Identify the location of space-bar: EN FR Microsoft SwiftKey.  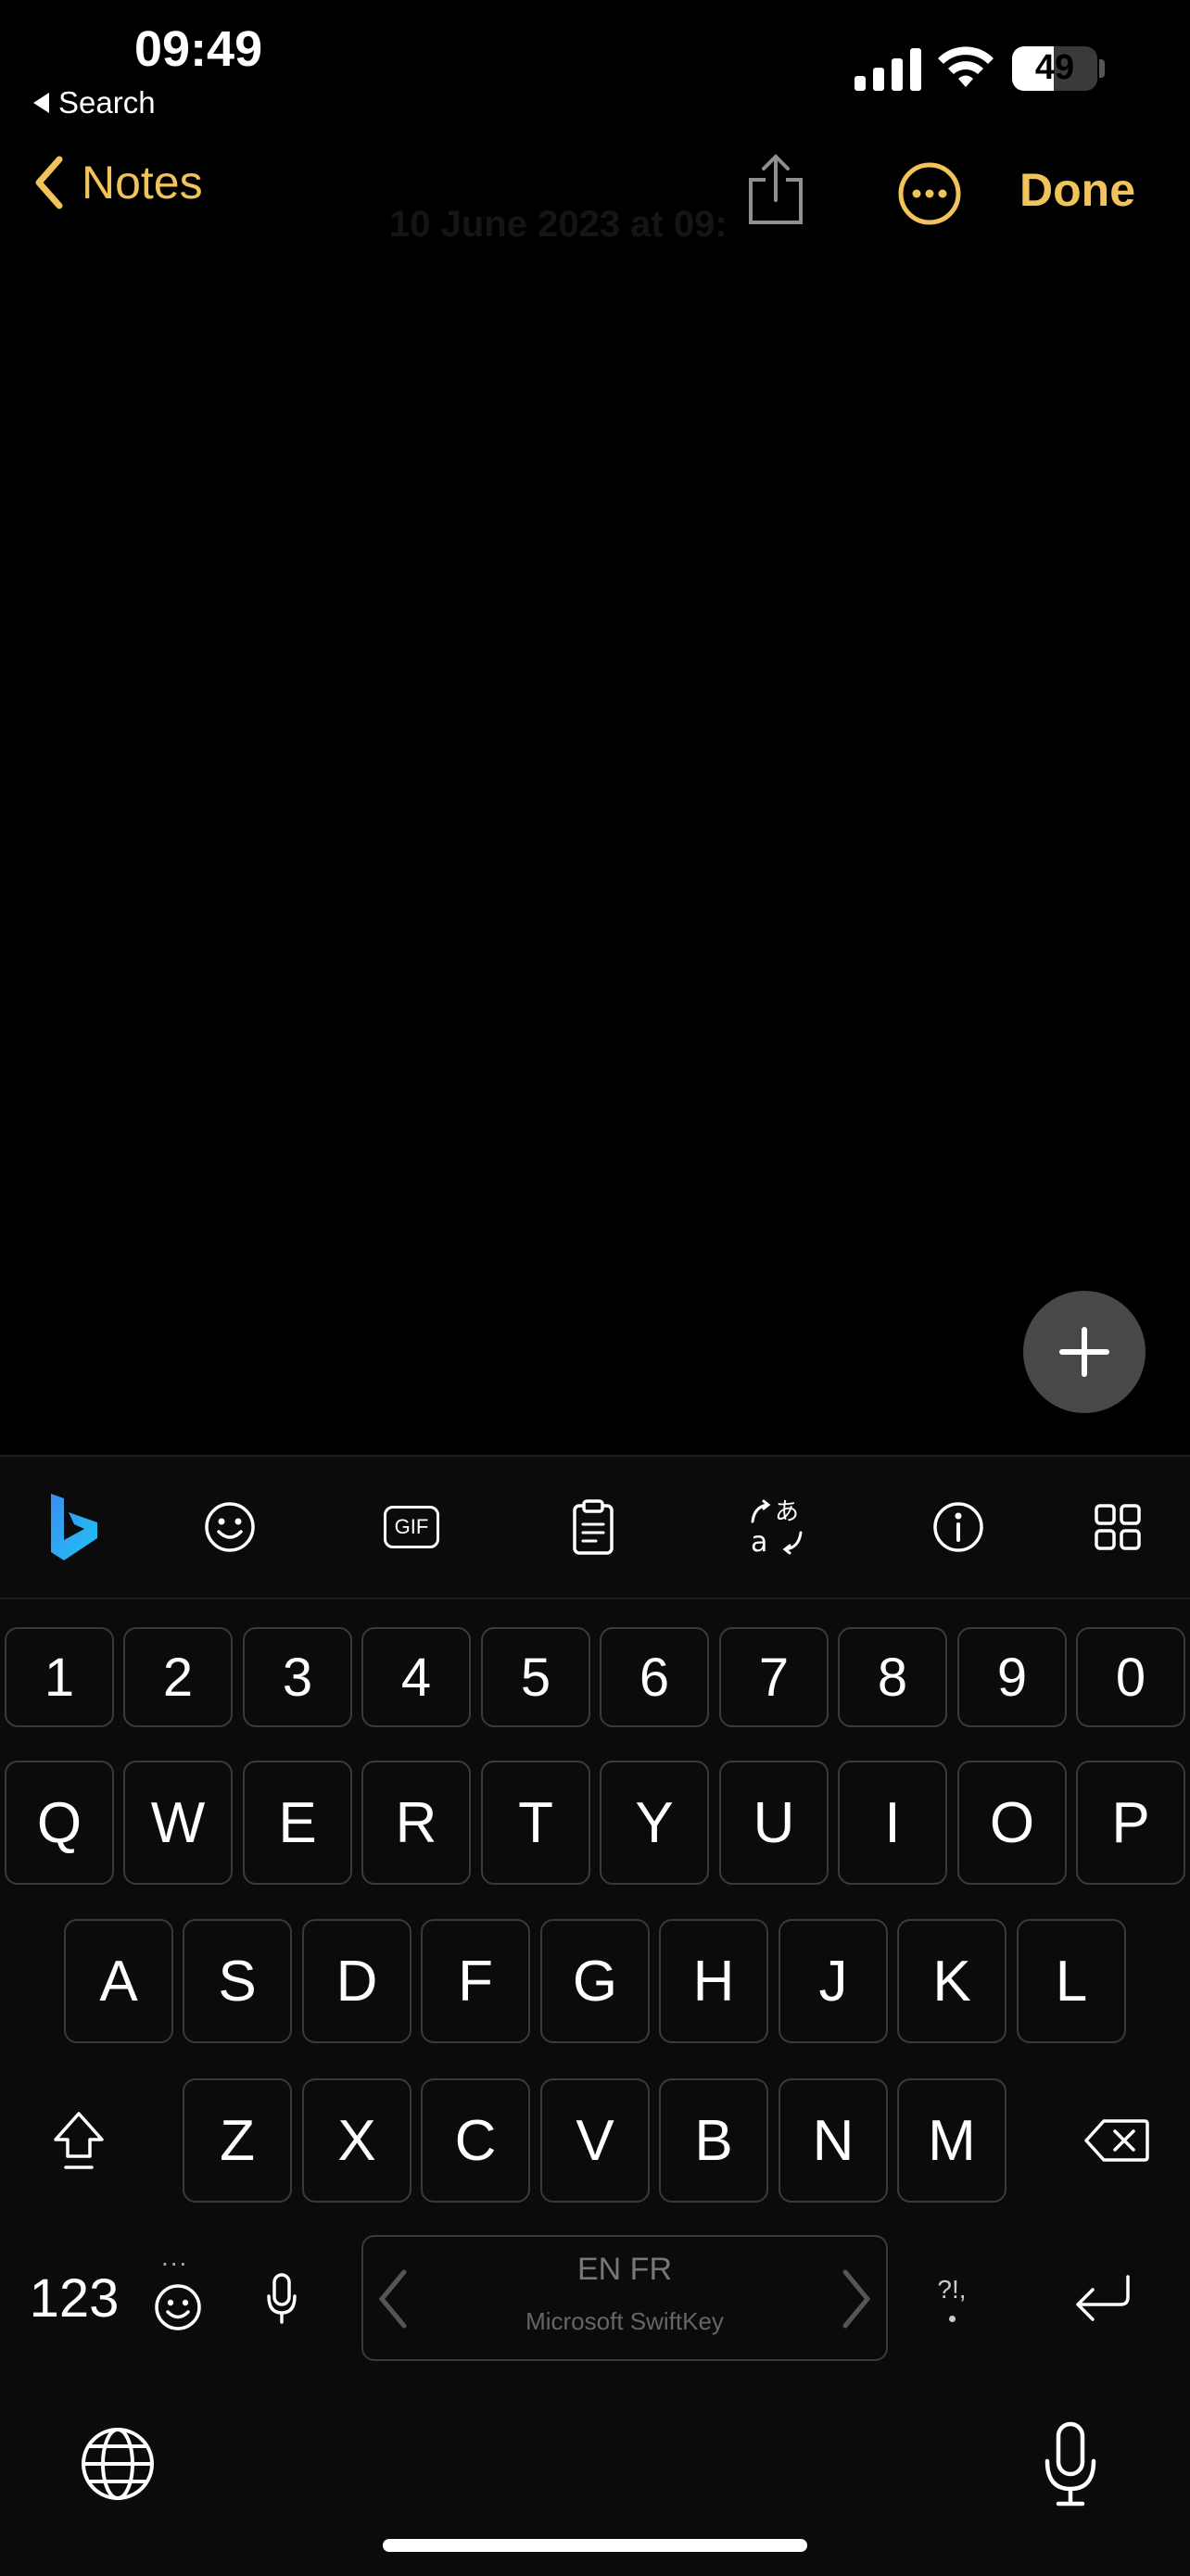
(624, 2298).